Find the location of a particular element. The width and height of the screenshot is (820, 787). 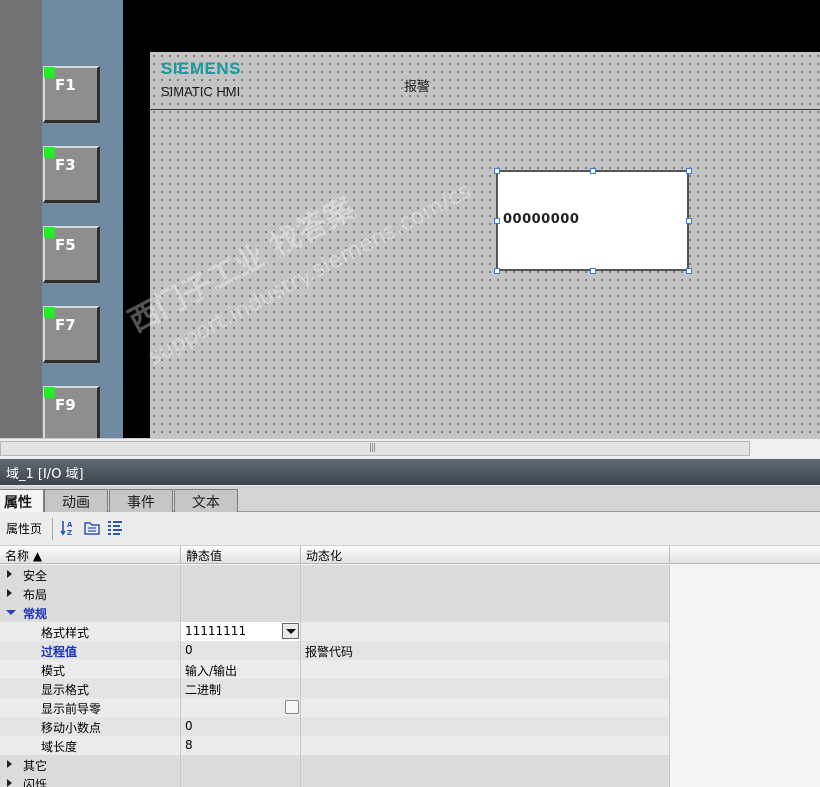

collapse-arrow-icon is located at coordinates (11, 612).